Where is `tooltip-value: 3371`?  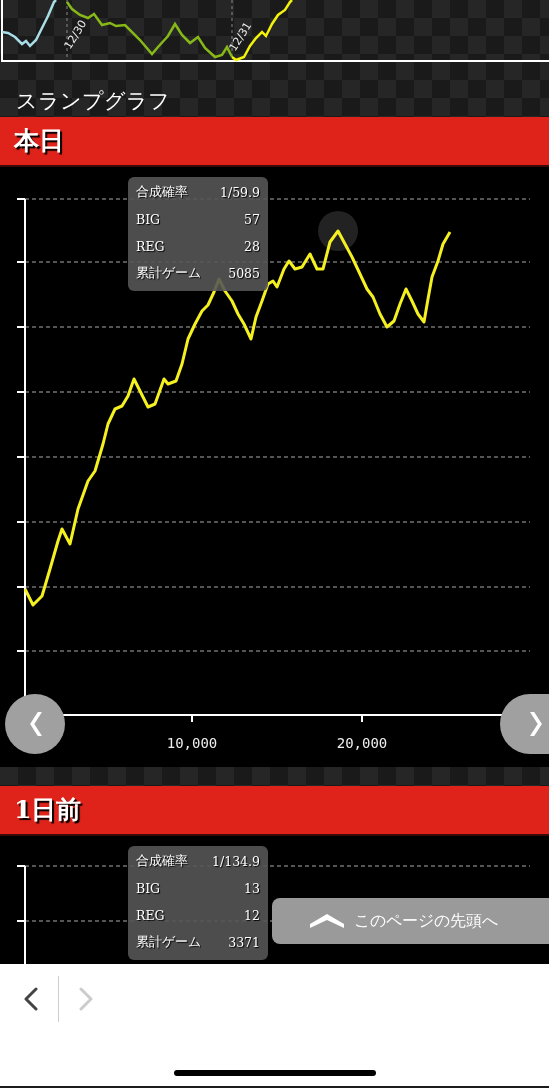
tooltip-value: 3371 is located at coordinates (244, 942).